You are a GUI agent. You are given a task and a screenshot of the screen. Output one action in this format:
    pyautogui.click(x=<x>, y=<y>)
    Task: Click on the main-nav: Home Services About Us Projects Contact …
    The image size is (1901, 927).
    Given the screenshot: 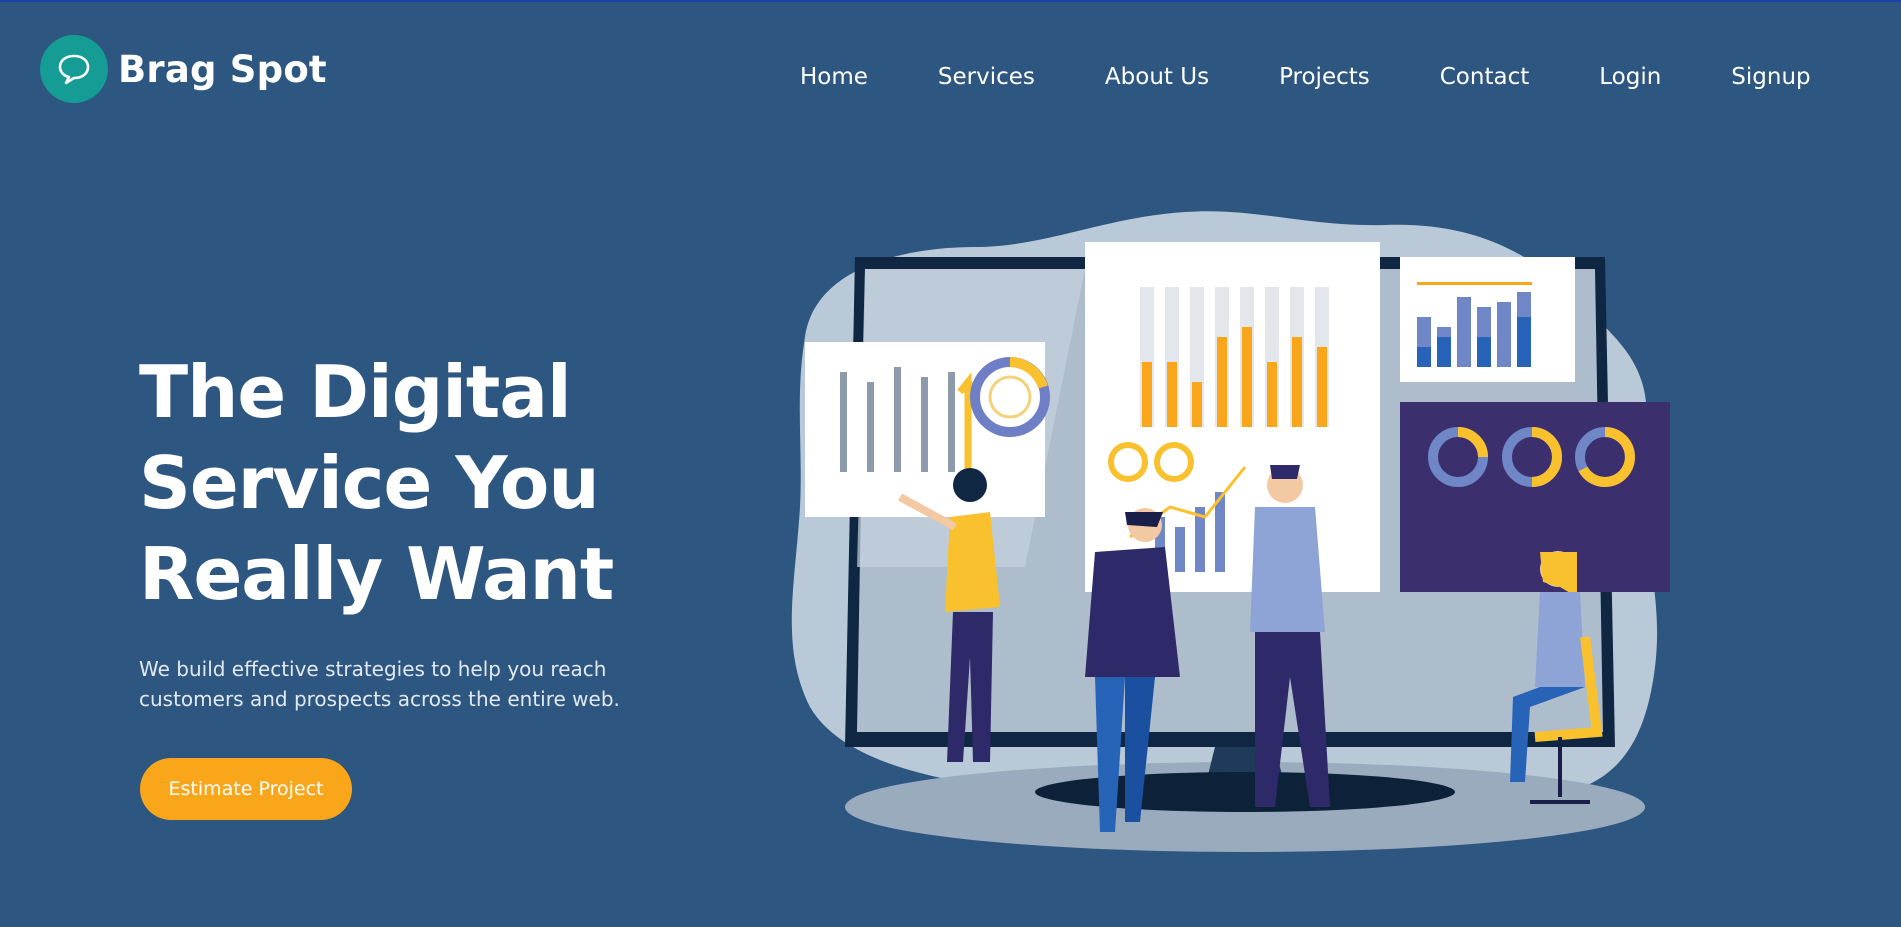 What is the action you would take?
    pyautogui.click(x=1305, y=77)
    